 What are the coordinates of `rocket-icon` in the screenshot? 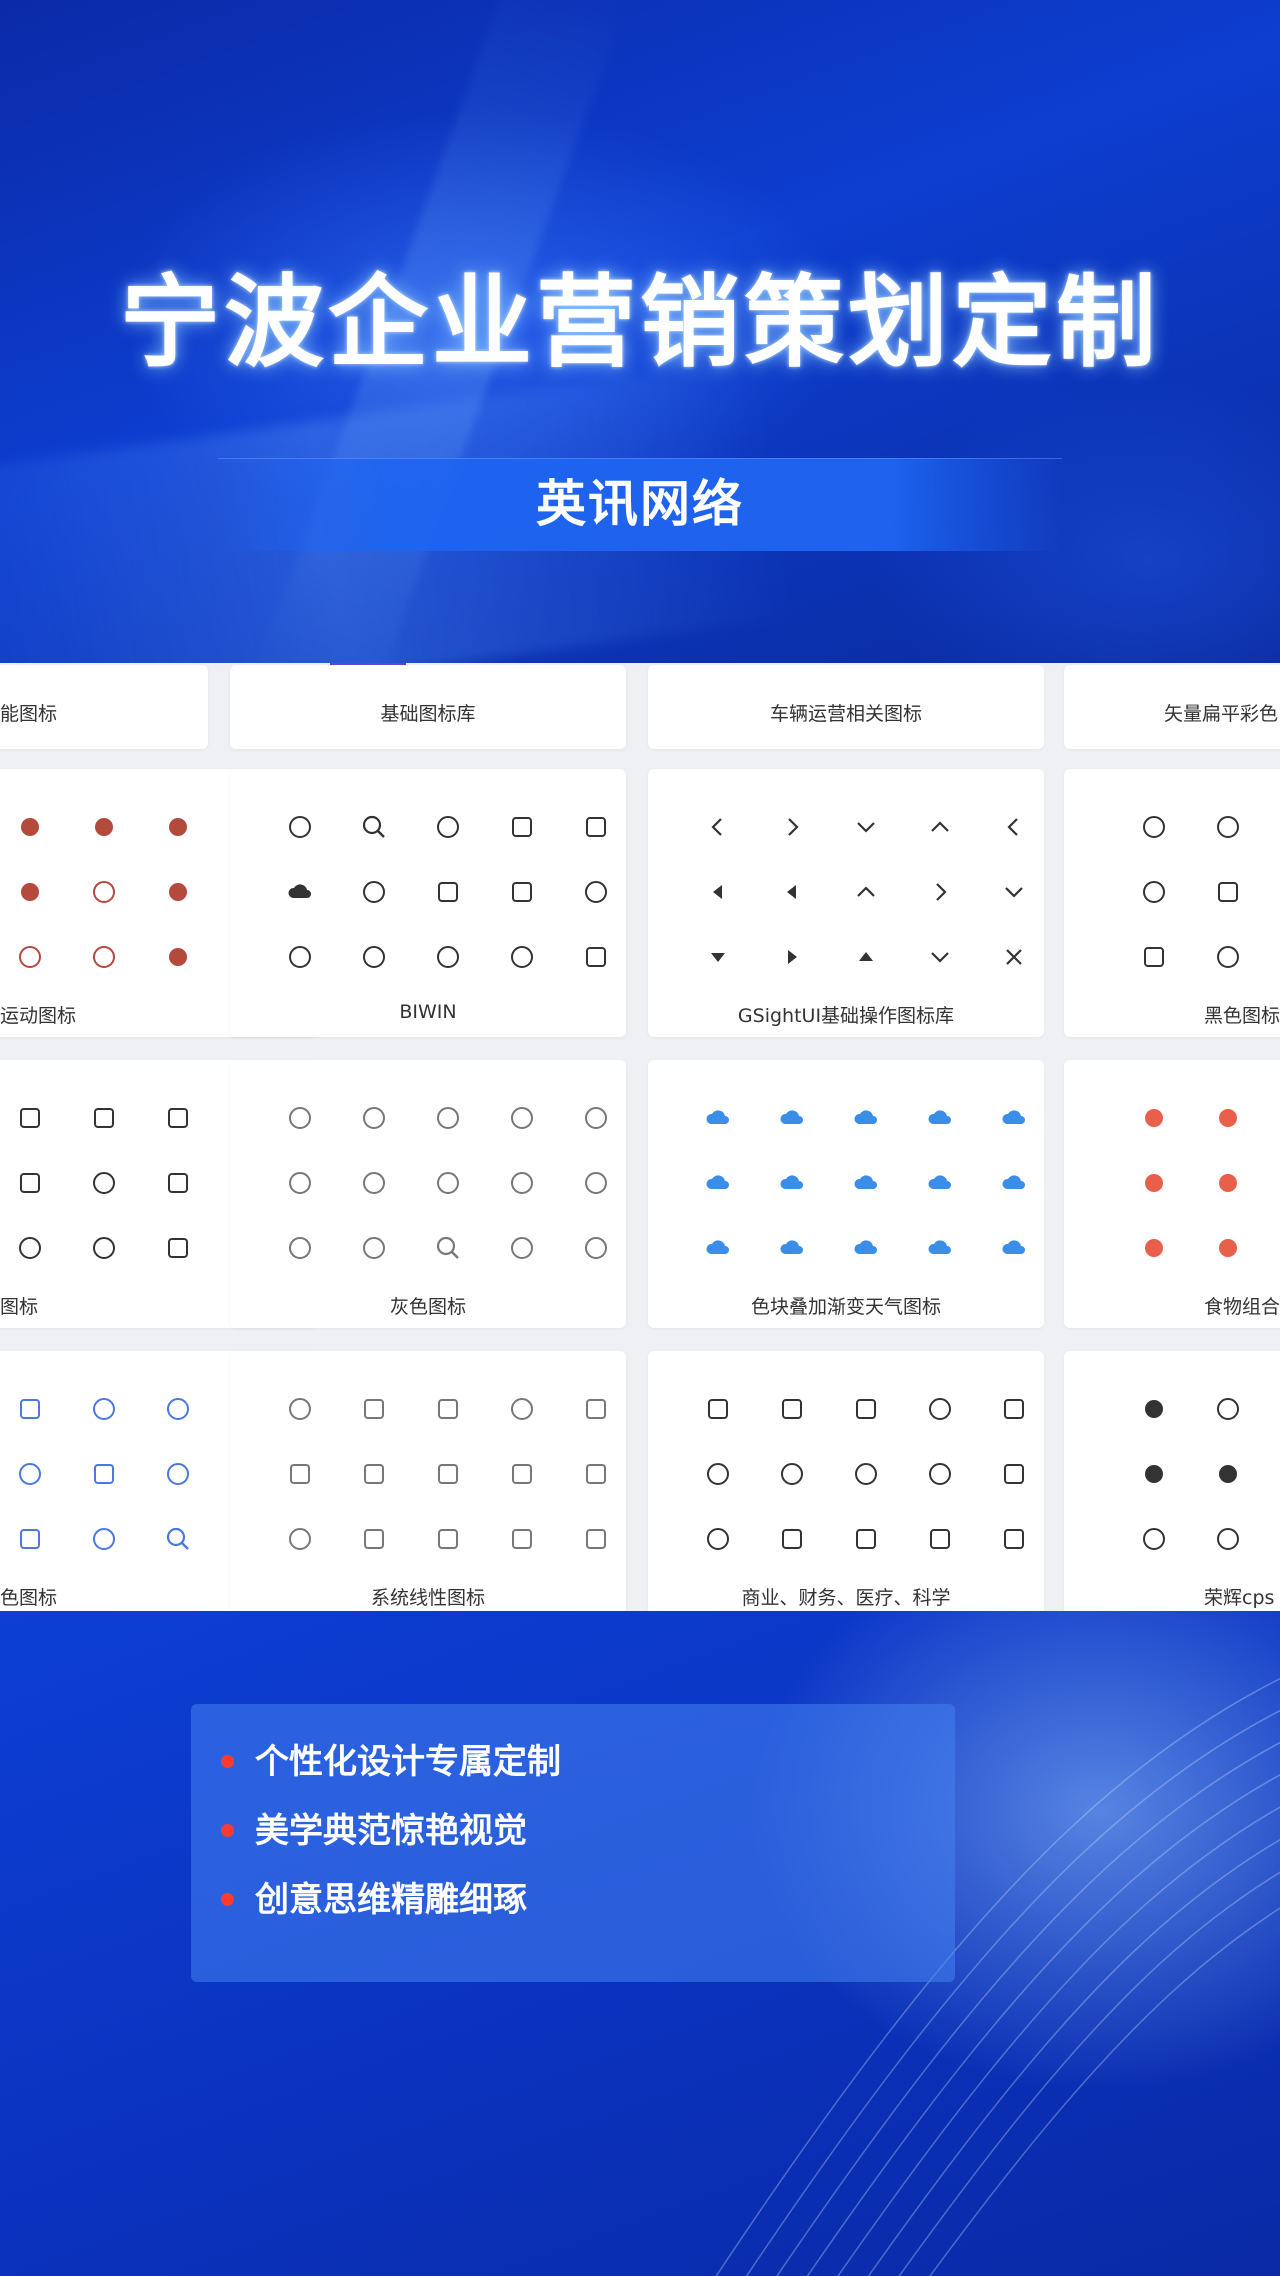 It's located at (1228, 957).